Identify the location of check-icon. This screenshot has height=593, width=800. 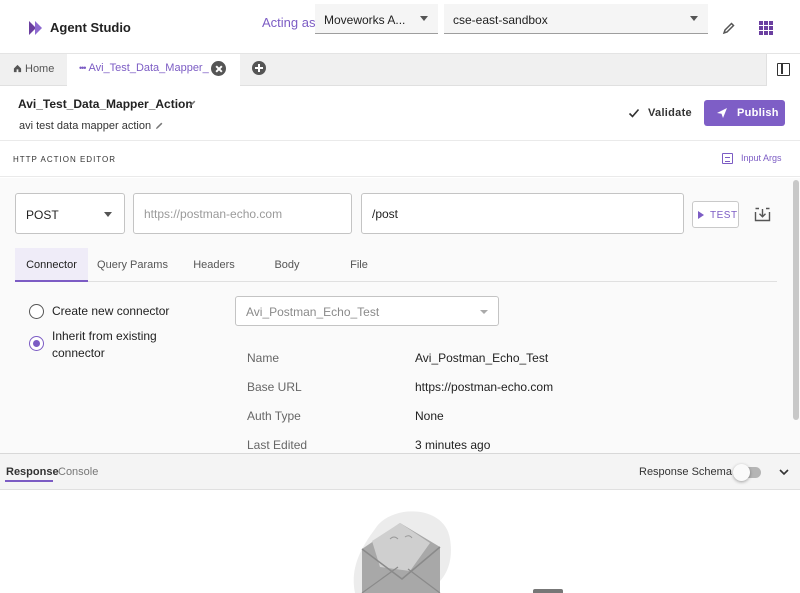
(634, 113).